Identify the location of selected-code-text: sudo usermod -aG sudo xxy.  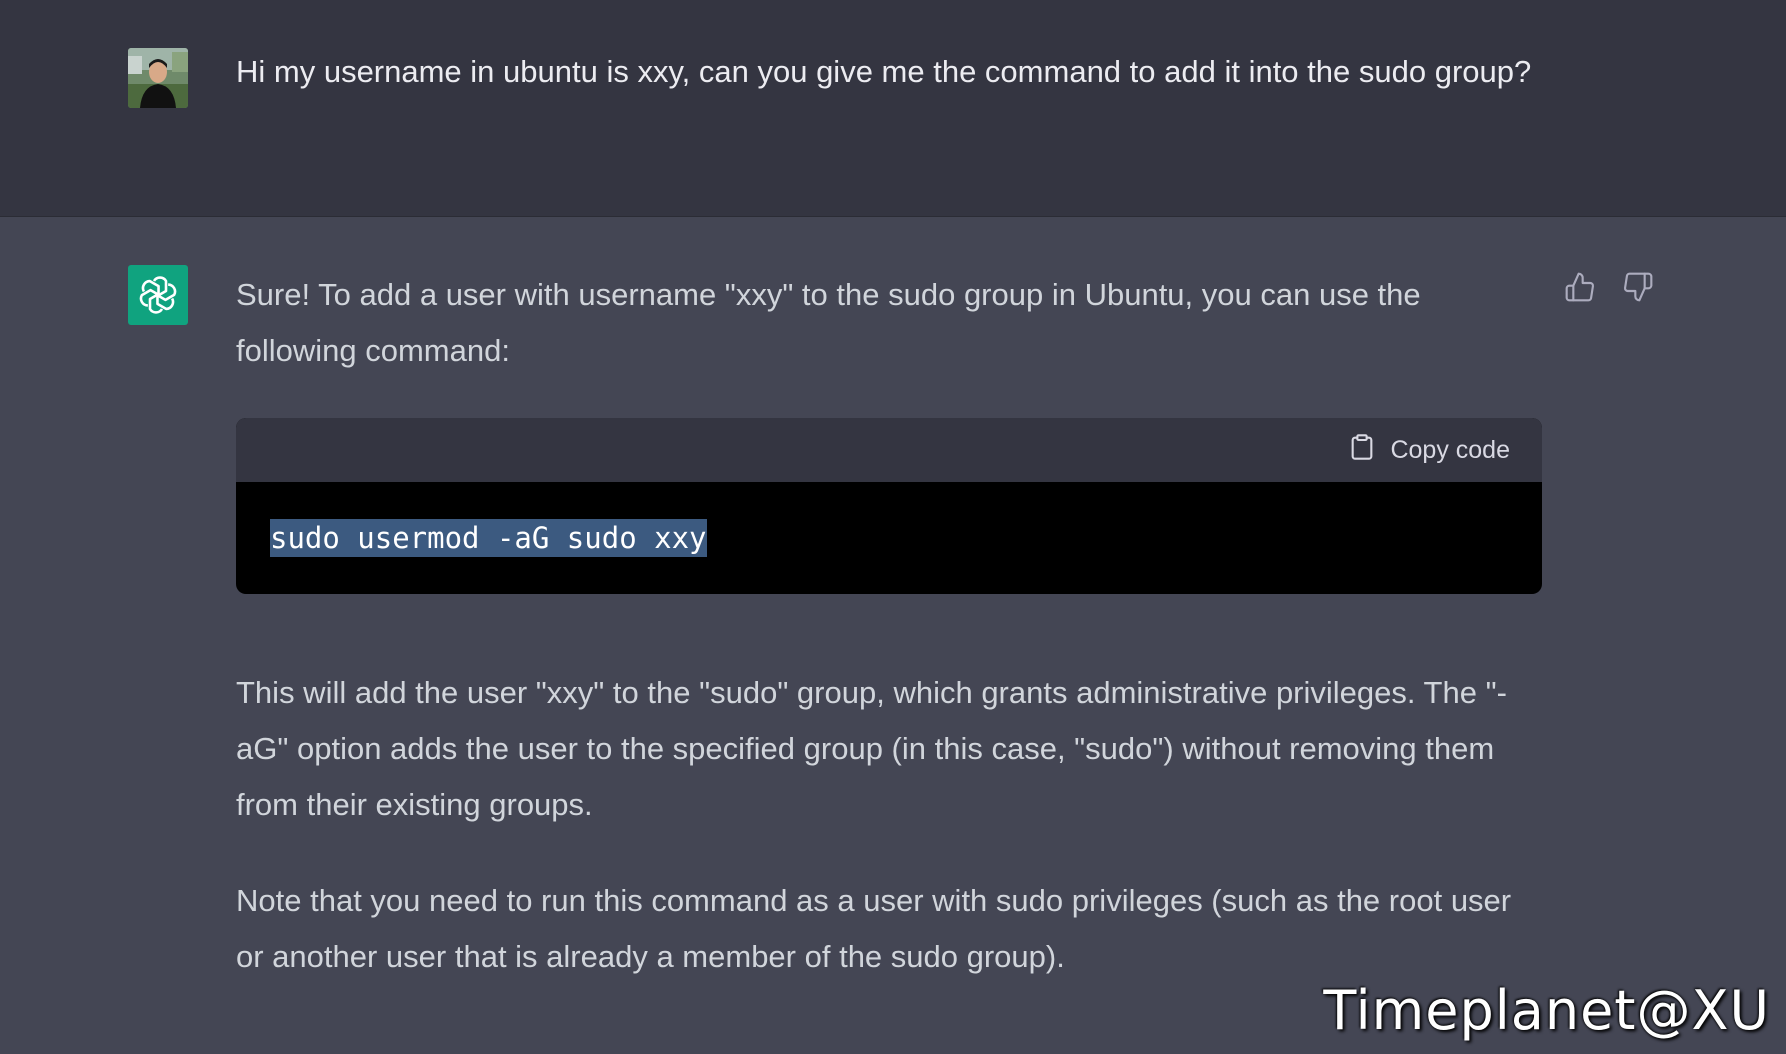
(488, 538).